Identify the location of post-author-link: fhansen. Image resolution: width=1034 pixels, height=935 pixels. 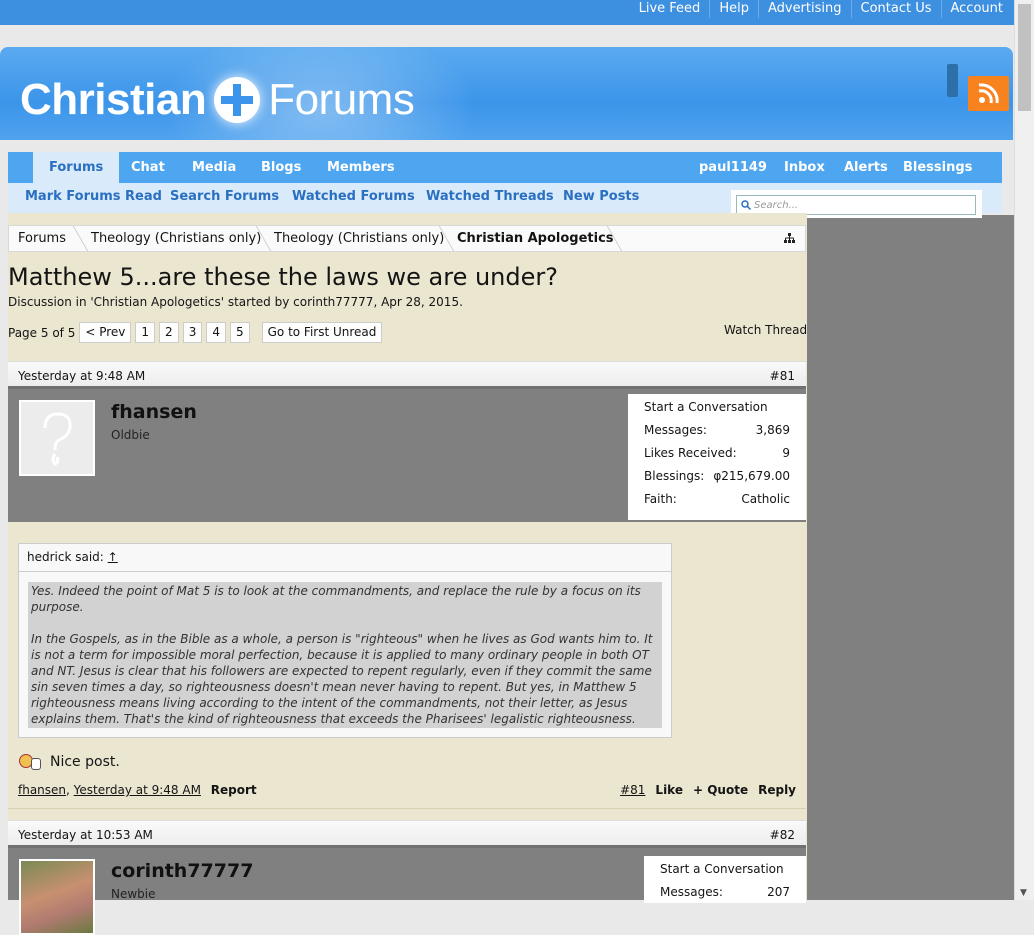
(42, 790).